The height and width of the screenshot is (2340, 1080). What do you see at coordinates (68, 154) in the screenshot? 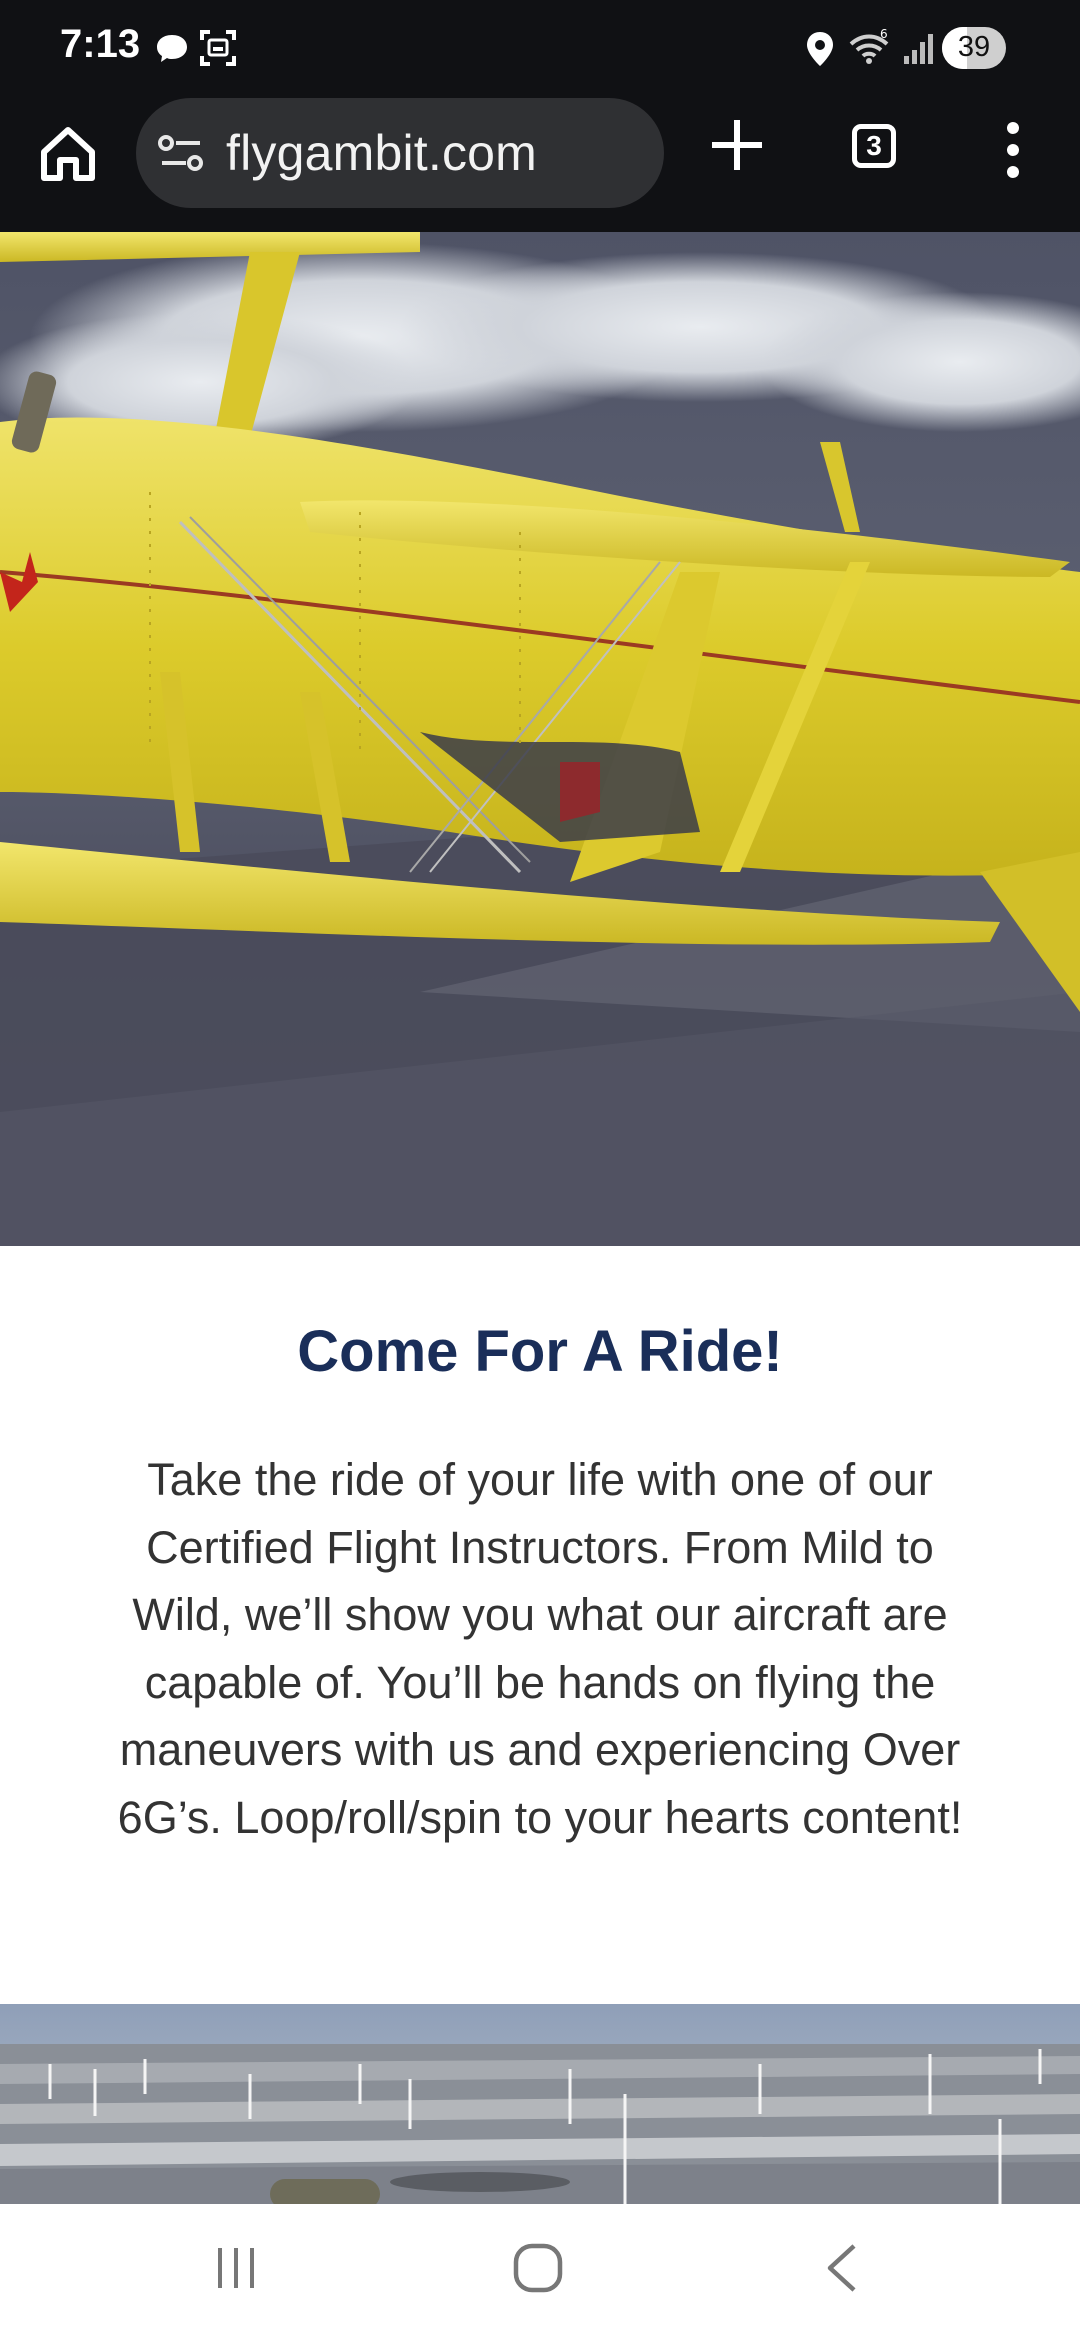
I see `home-icon` at bounding box center [68, 154].